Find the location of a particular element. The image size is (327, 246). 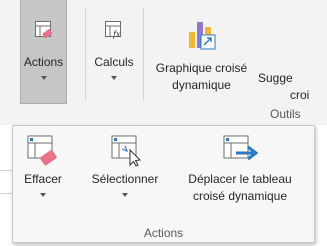

pivot-chart-label-line2: dynamique is located at coordinates (201, 85).